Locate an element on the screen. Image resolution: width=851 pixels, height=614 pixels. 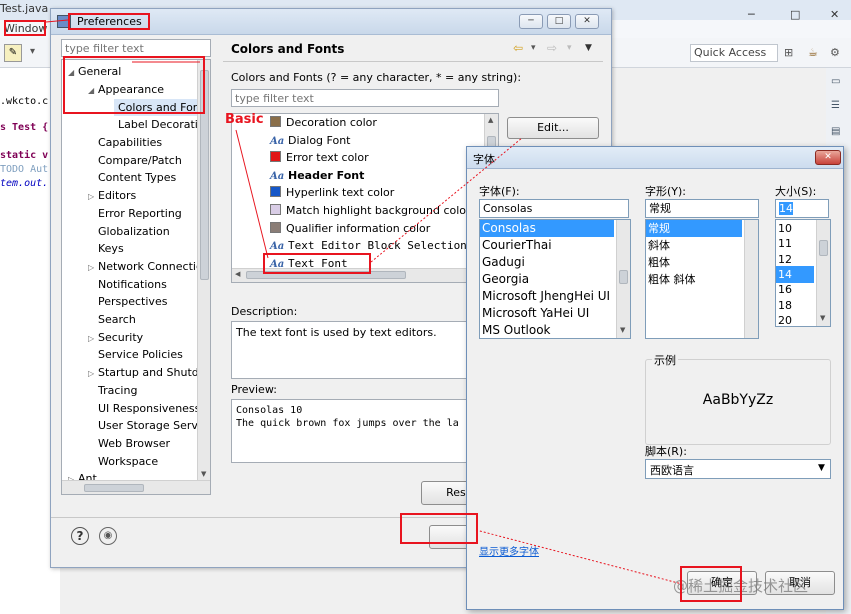
tree-hscroll-thumb is located at coordinates (114, 488).